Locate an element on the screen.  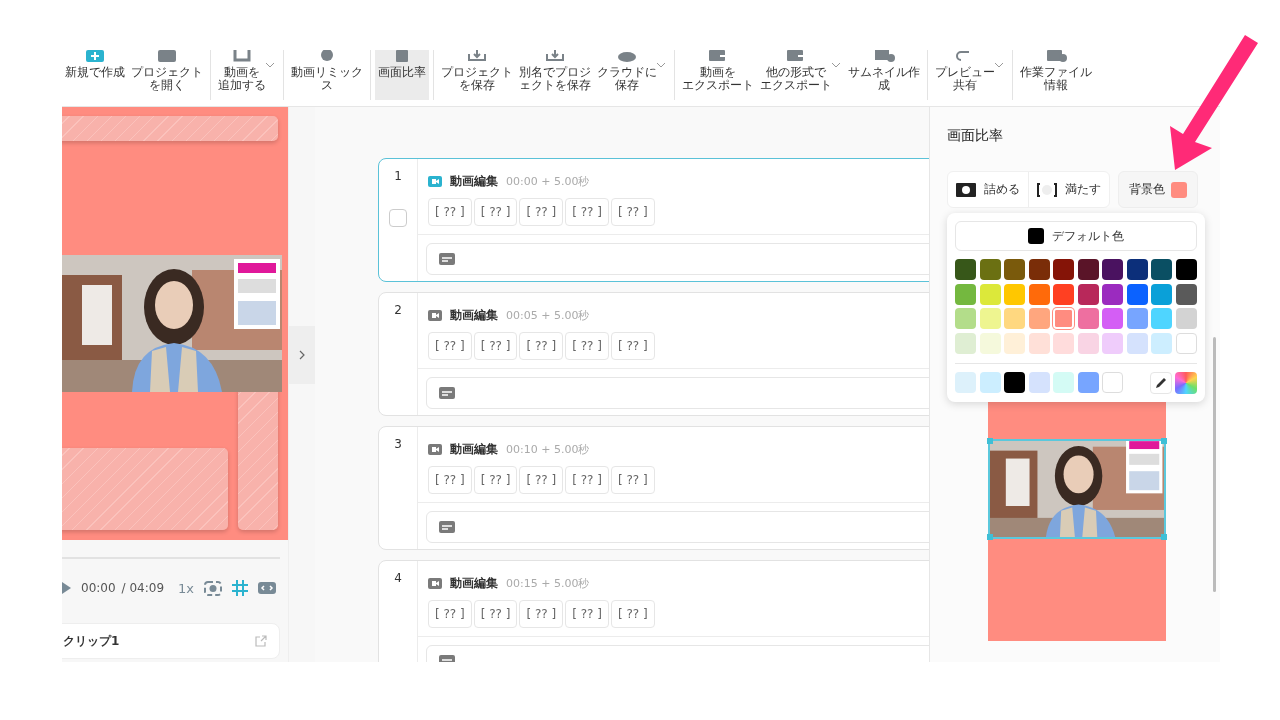
scene-time: 00:15 + 5.00秒 is located at coordinates (548, 583).